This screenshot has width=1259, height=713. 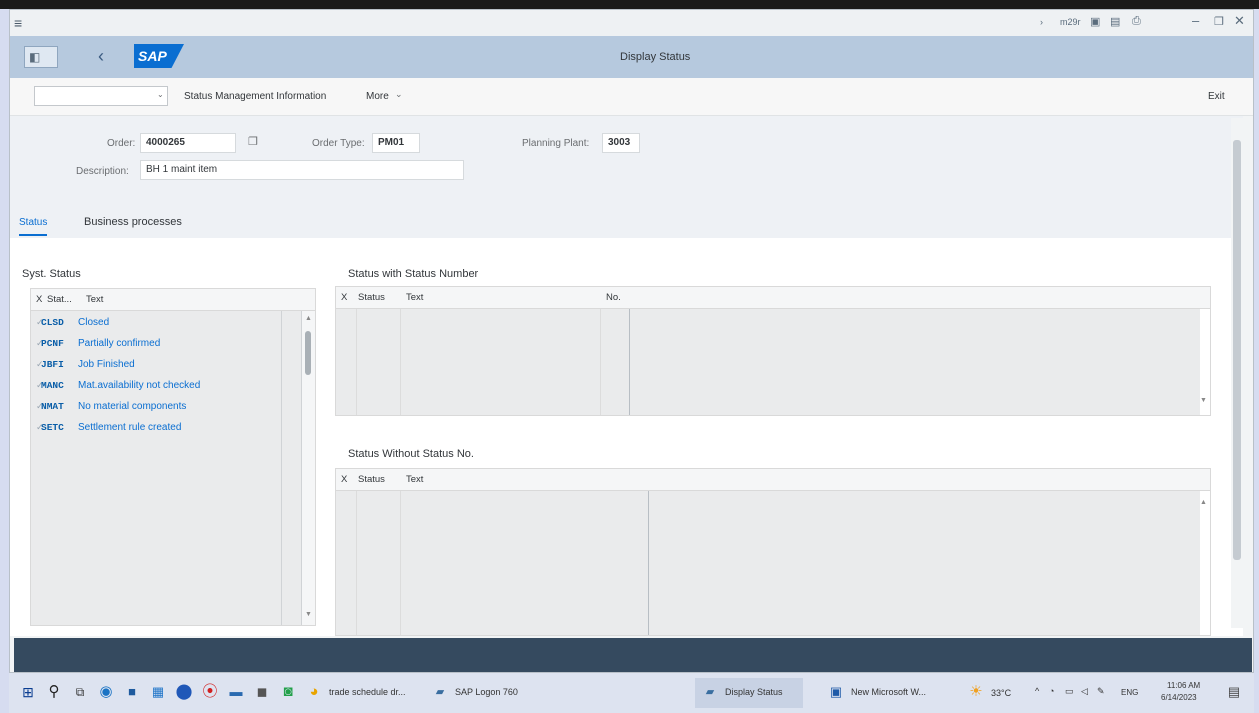 I want to click on taskbar-item-label: Display Status, so click(x=754, y=692).